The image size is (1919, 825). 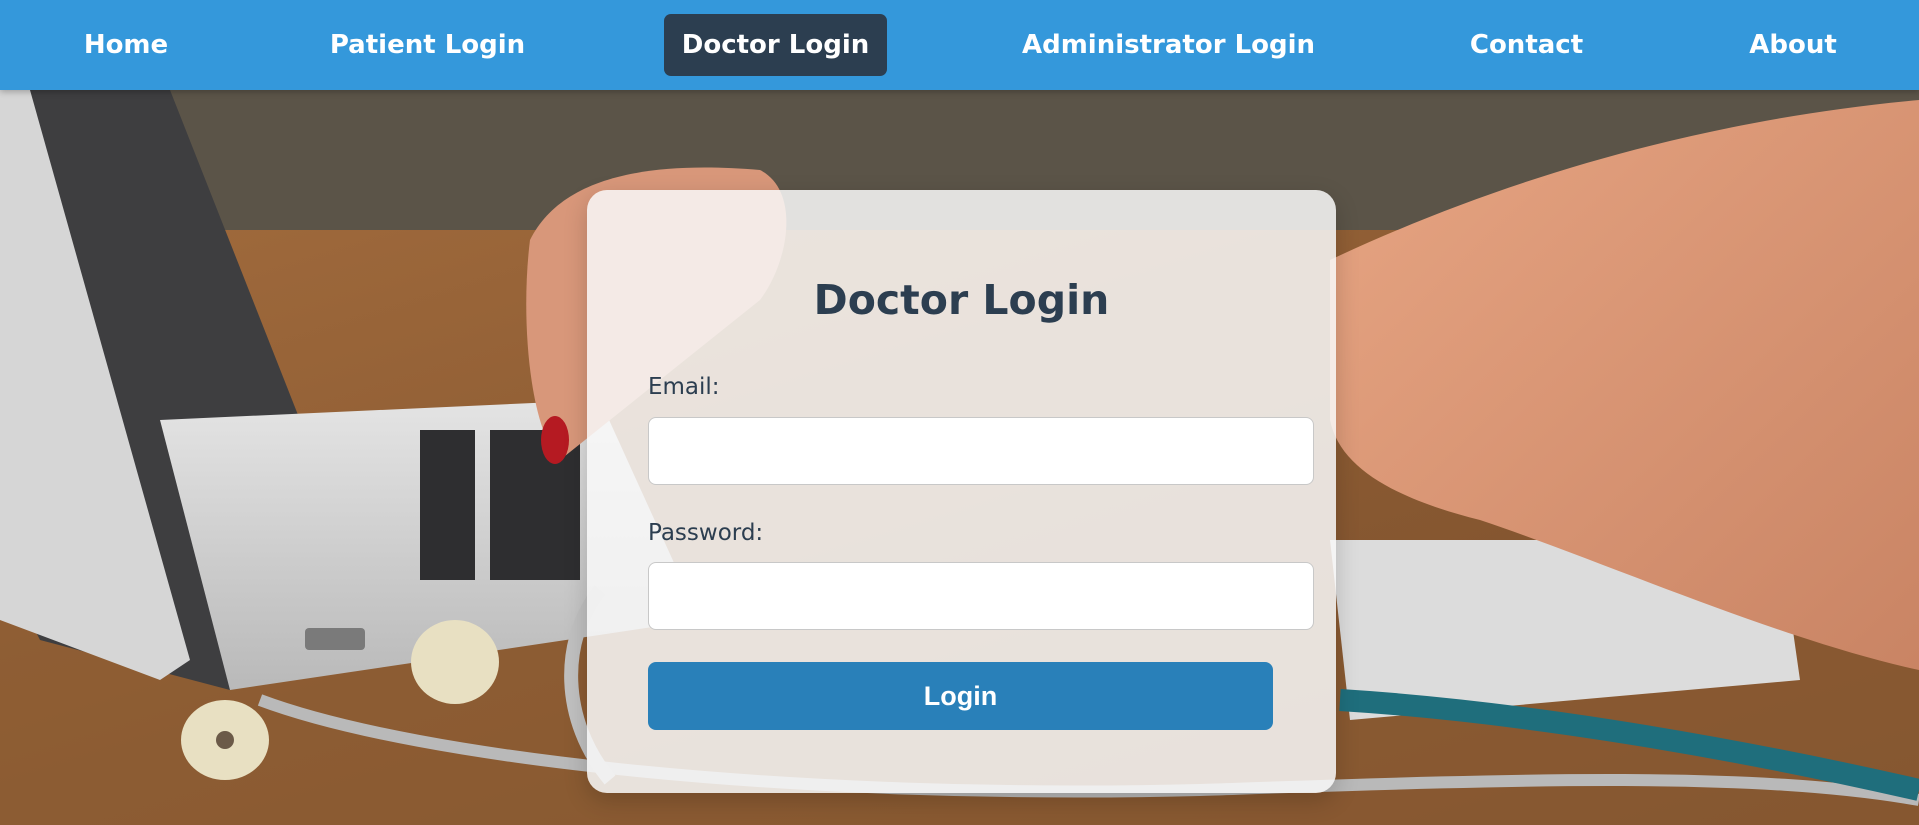 What do you see at coordinates (775, 45) in the screenshot?
I see `nav-doctor-login-link: Doctor Login` at bounding box center [775, 45].